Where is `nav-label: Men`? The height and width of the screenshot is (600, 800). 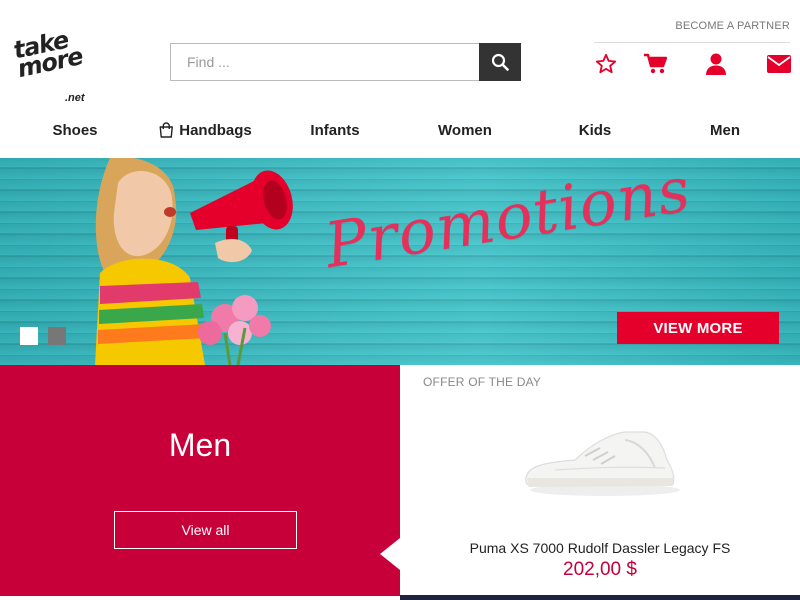
nav-label: Men is located at coordinates (725, 130).